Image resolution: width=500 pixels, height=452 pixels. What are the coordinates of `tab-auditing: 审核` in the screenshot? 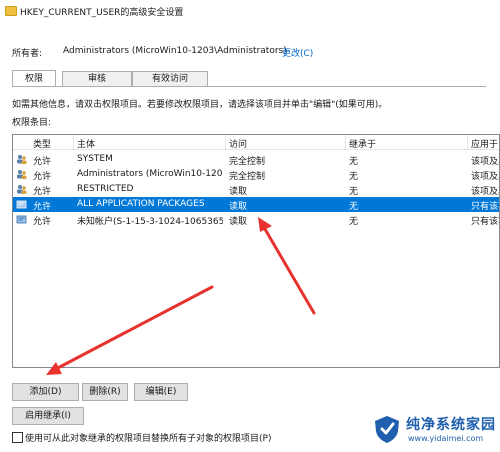 It's located at (97, 79).